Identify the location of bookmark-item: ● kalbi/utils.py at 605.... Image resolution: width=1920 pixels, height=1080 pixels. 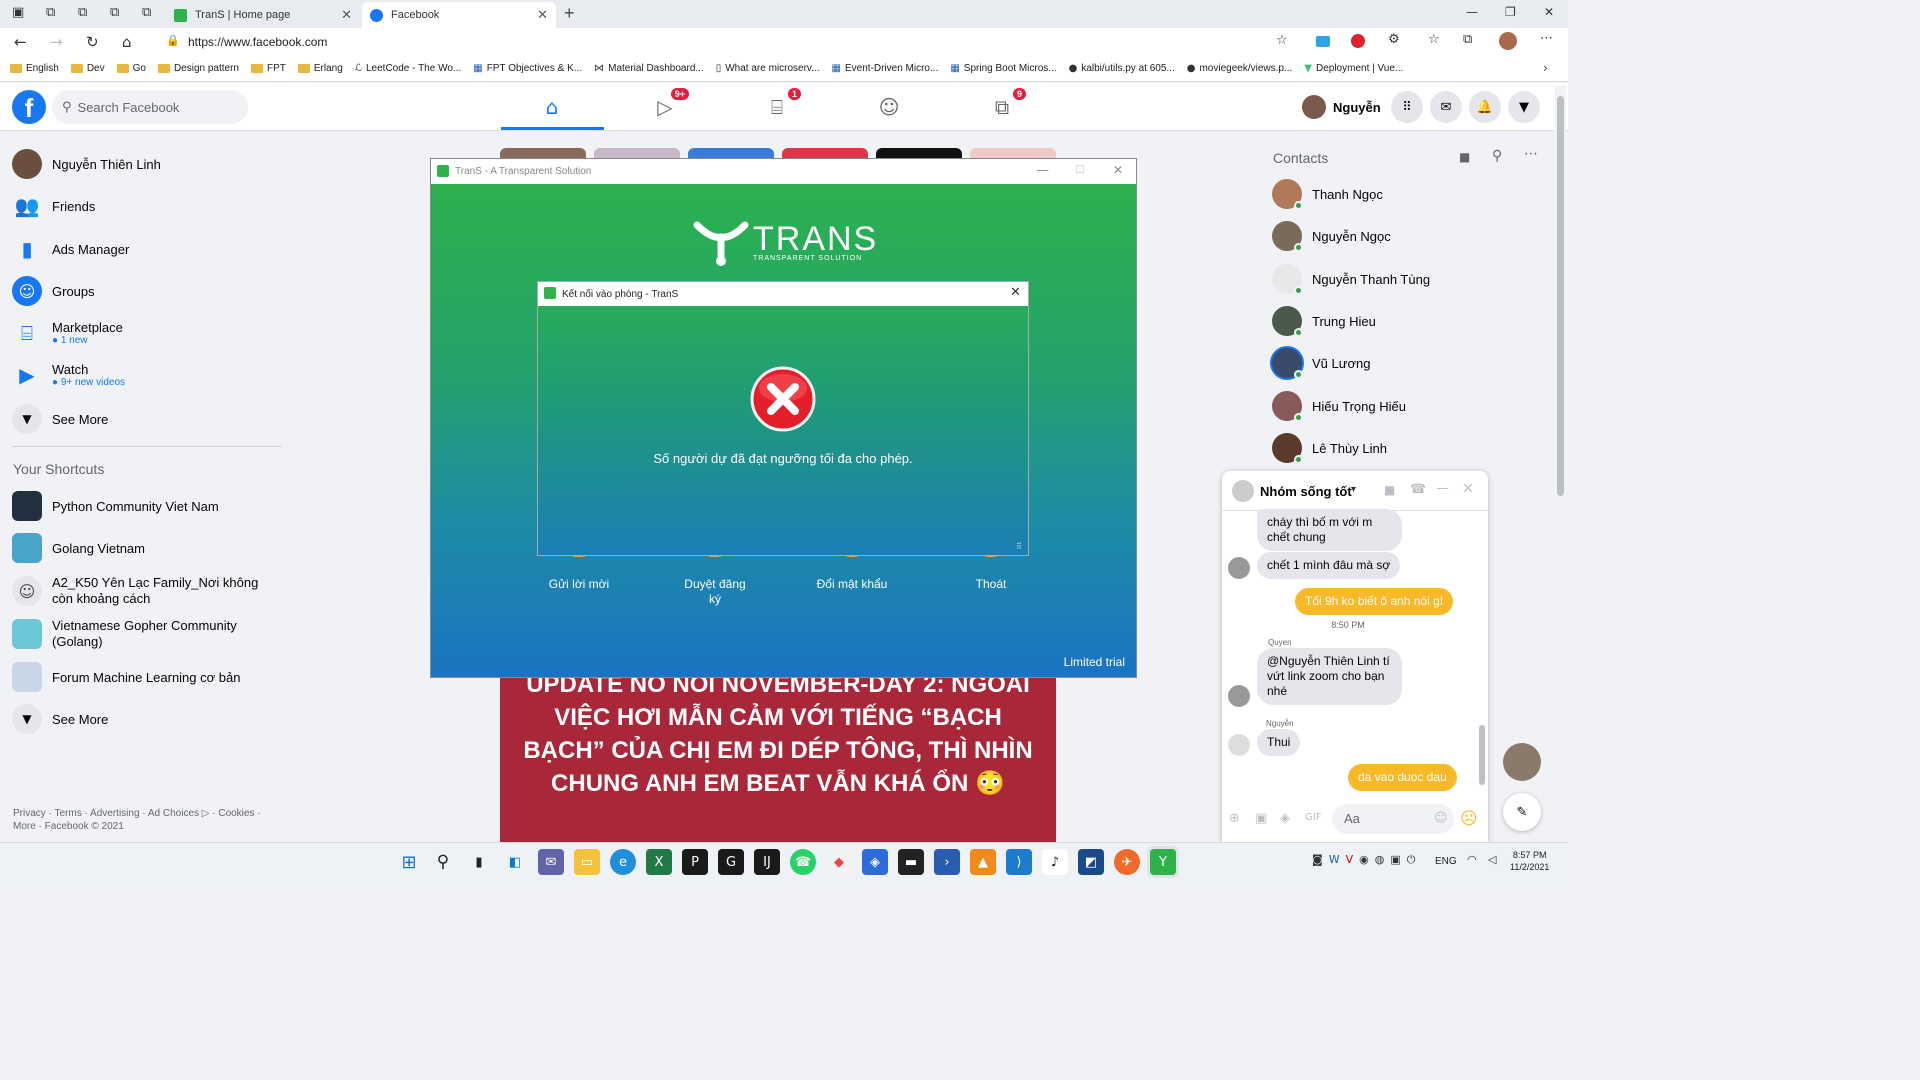
(1122, 68).